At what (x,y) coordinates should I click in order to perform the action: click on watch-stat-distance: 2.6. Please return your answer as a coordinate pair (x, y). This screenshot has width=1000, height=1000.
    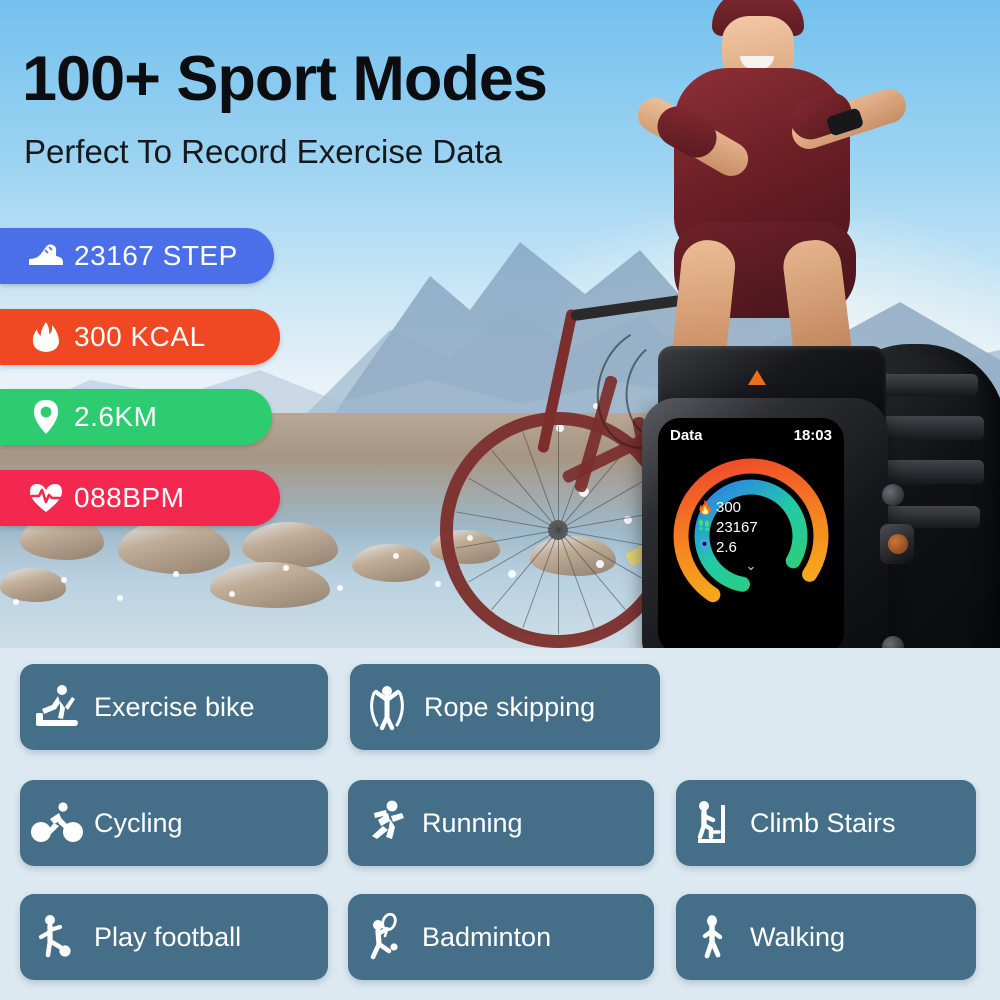
    Looking at the image, I should click on (751, 547).